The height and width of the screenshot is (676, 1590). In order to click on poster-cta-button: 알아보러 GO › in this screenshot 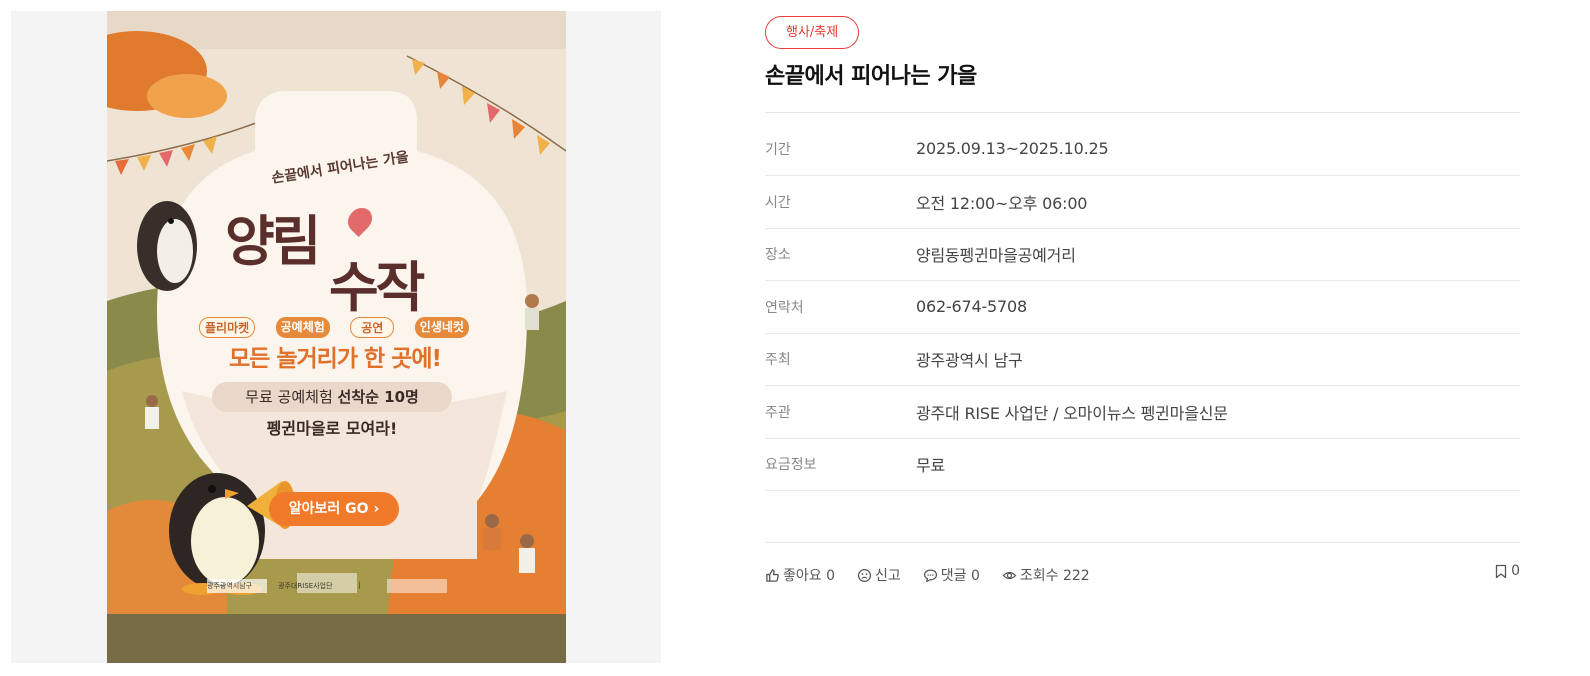, I will do `click(334, 509)`.